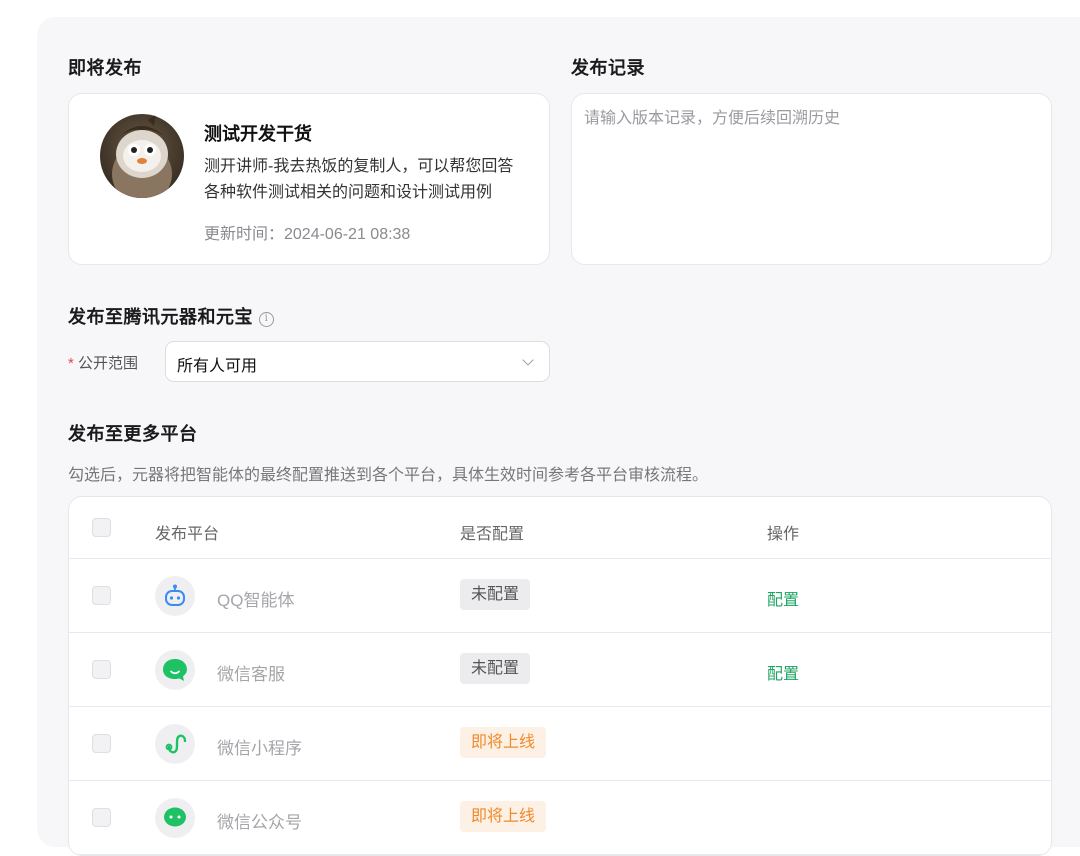  I want to click on table-row: 微信小程序 即将上线, so click(560, 744).